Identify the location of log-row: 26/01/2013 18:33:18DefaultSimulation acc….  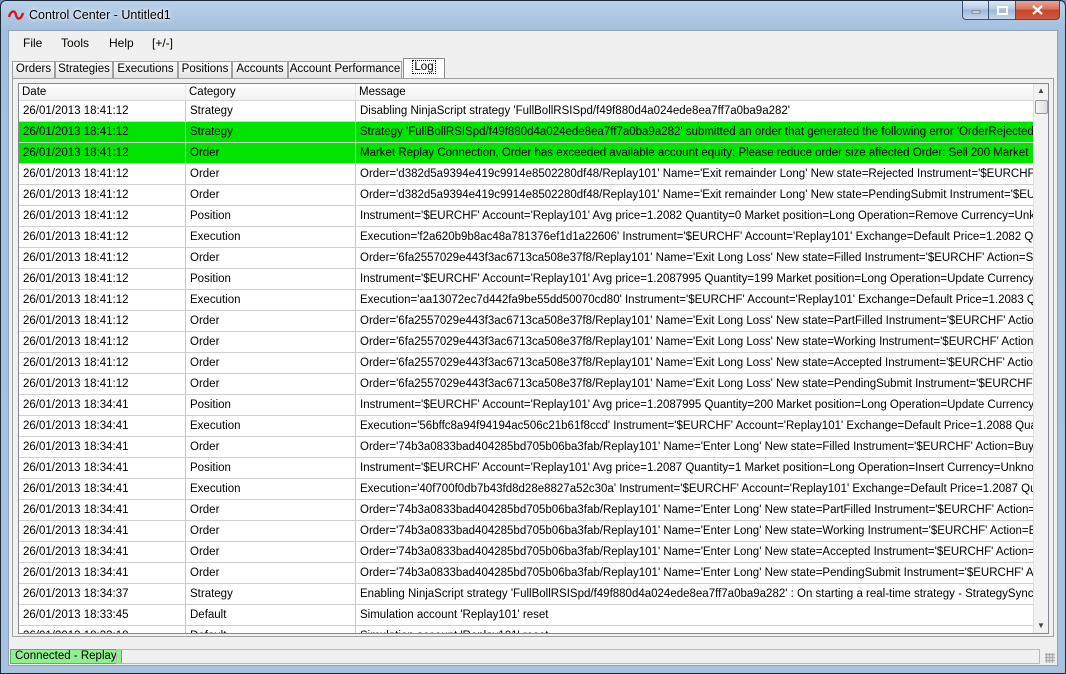
(527, 629).